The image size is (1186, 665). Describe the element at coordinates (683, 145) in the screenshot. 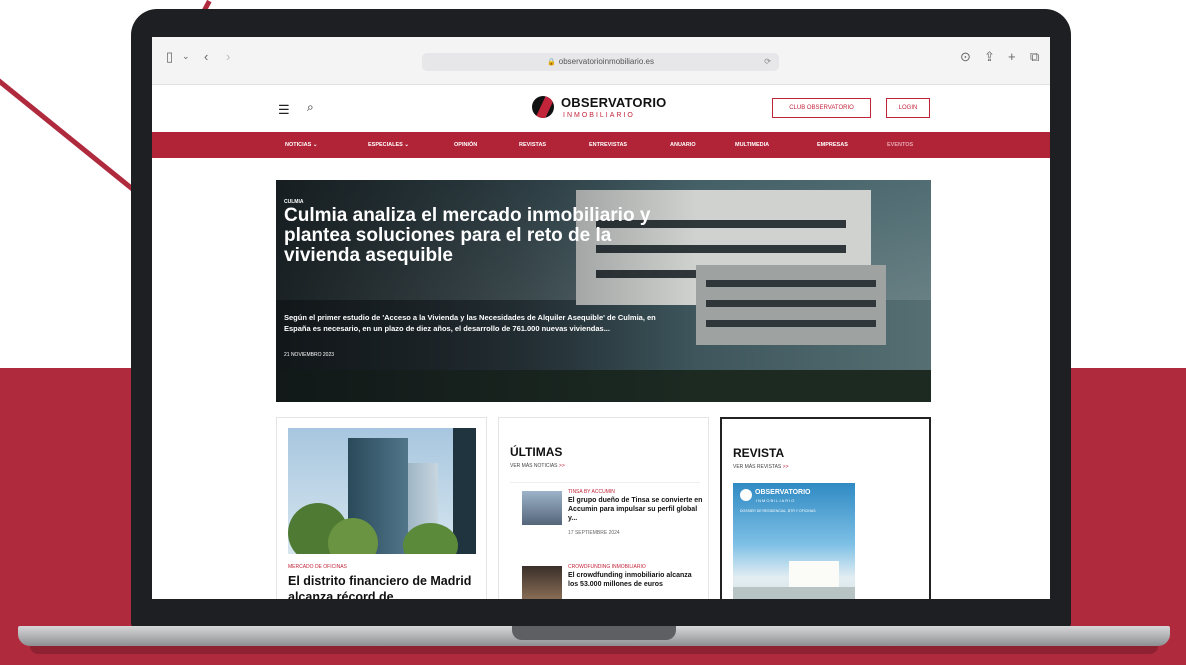

I see `nav-anuario: ANUARIO` at that location.